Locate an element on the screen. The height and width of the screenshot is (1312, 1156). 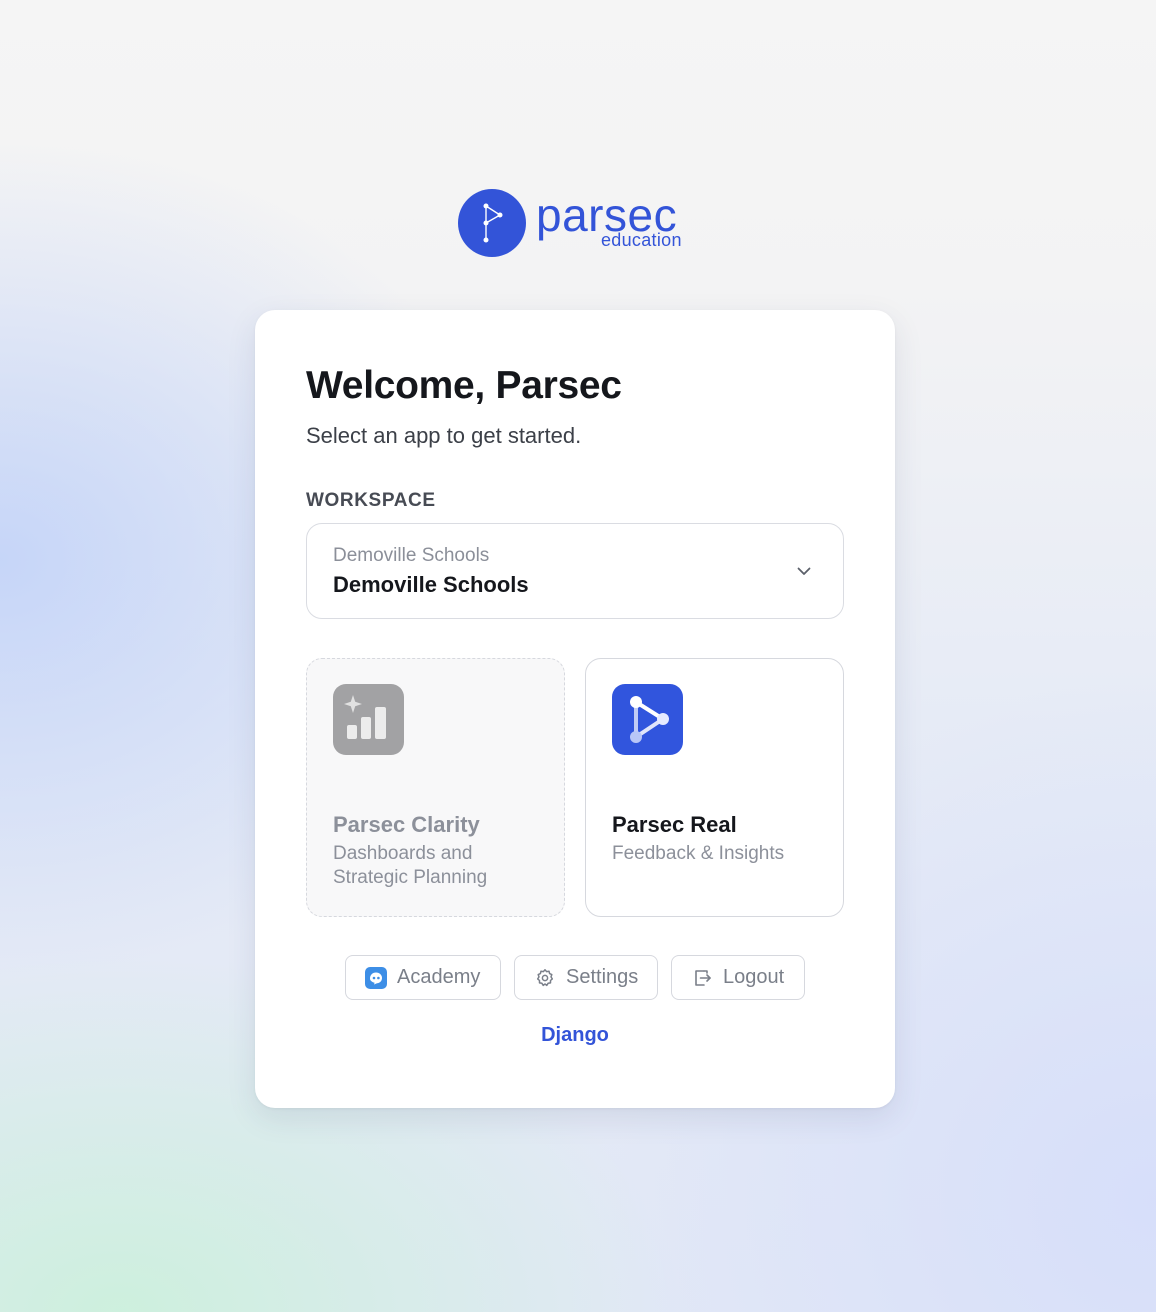
logout-label: Logout is located at coordinates (754, 977).